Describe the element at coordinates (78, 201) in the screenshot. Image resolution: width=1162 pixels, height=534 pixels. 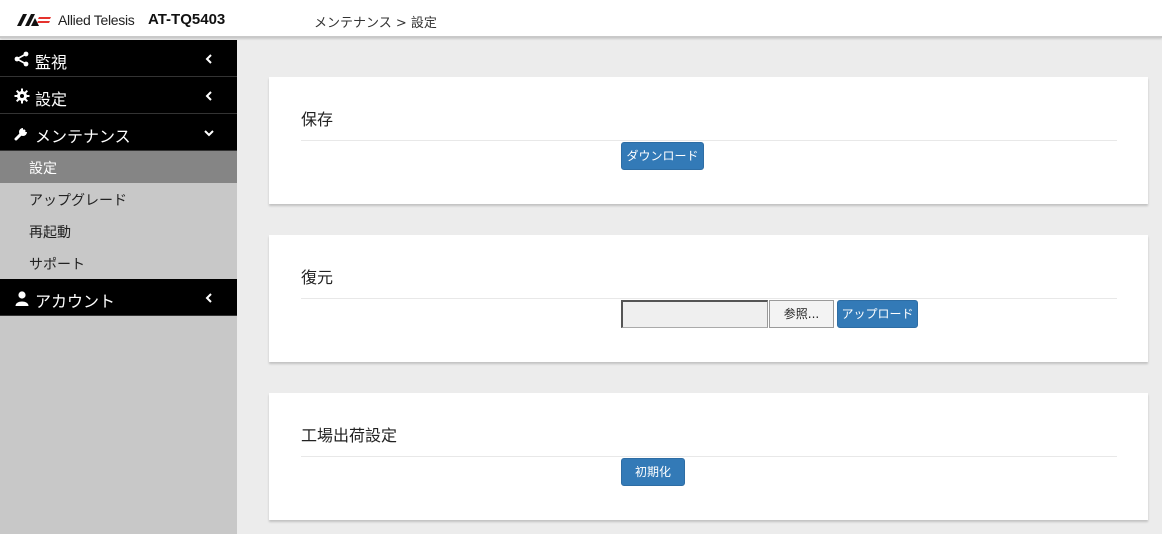
I see `sidebar-subitem-label: アップグレード` at that location.